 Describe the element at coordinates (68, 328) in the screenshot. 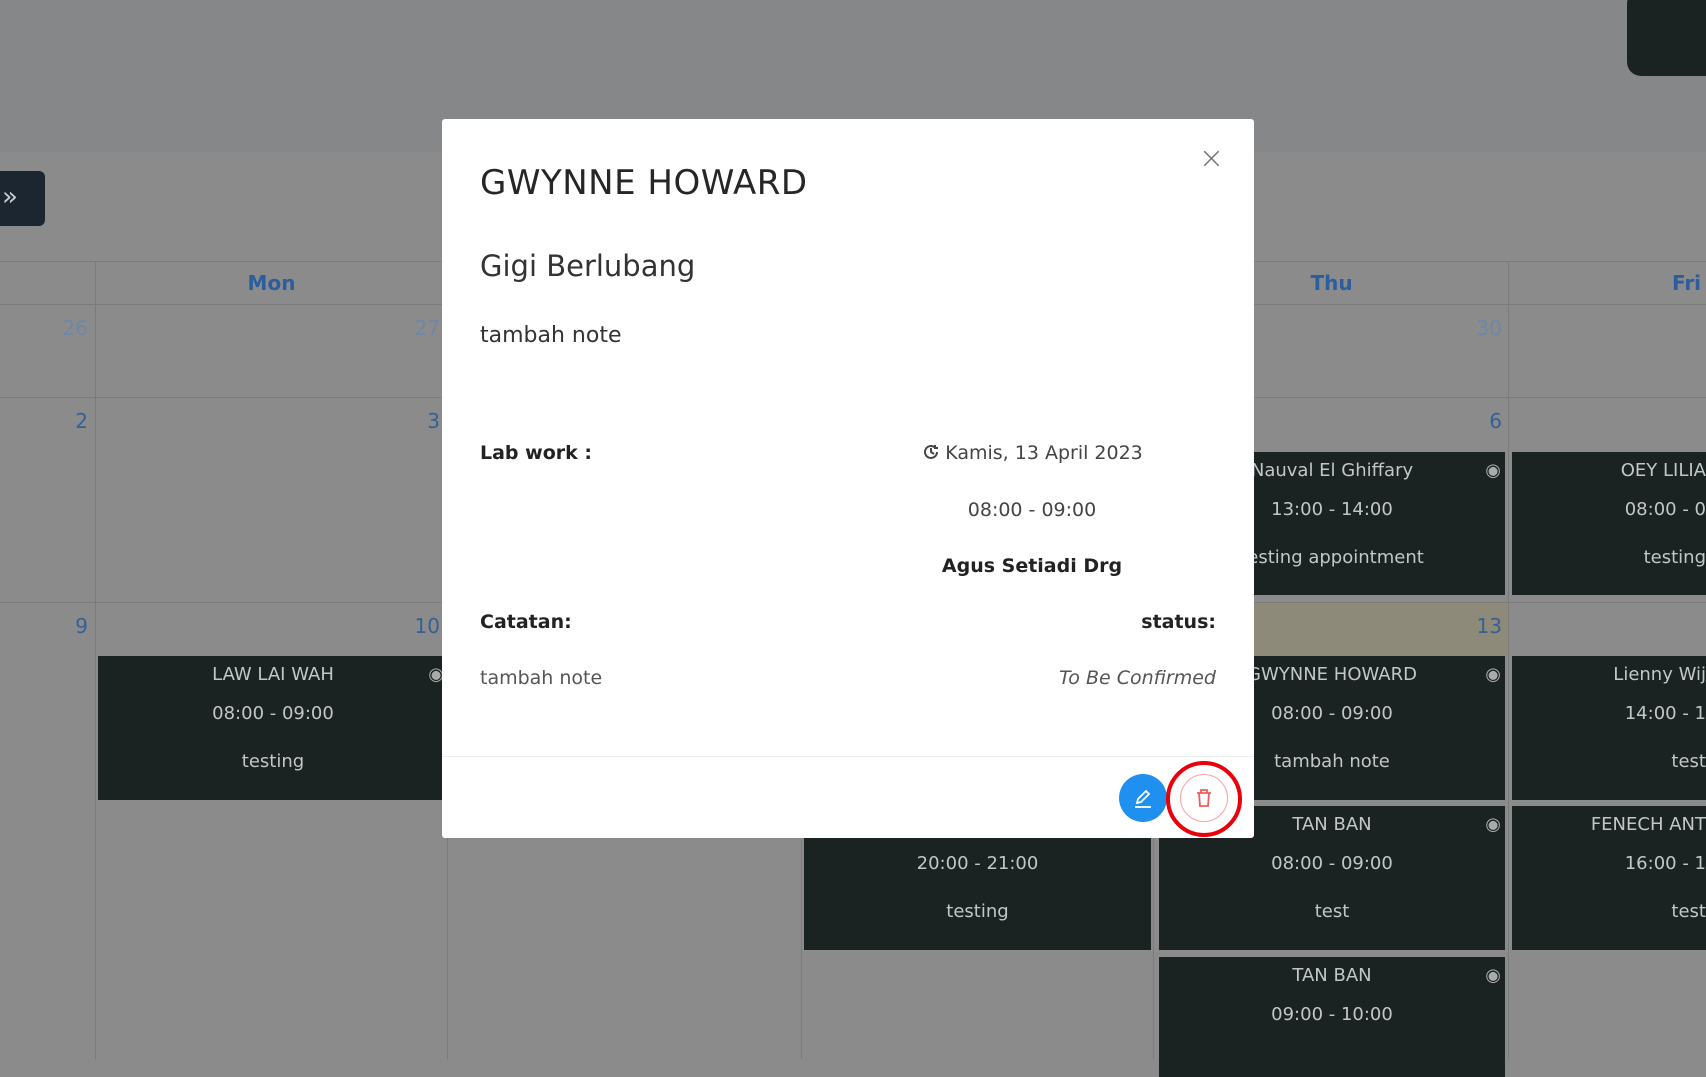

I see `day-number: 26` at that location.